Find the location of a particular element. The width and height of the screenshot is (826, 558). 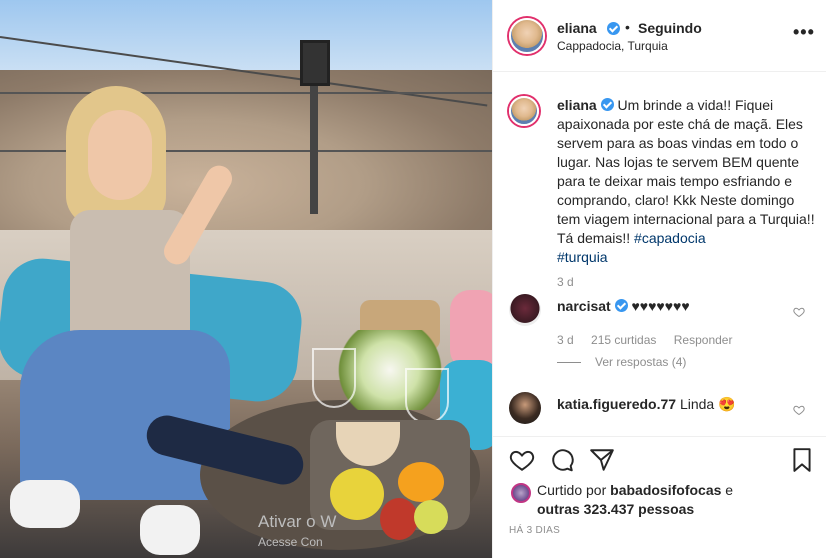

comment-item: katia.figueredo.77 Linda 😍 is located at coordinates (646, 404).